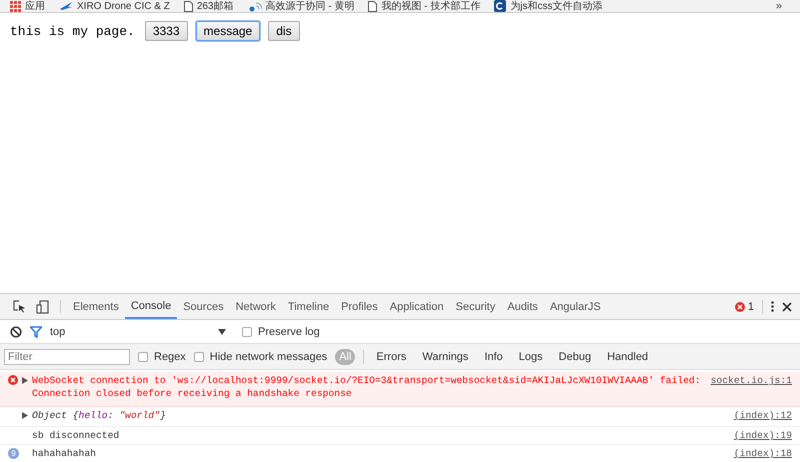  Describe the element at coordinates (391, 356) in the screenshot. I see `level-filter: Errors` at that location.